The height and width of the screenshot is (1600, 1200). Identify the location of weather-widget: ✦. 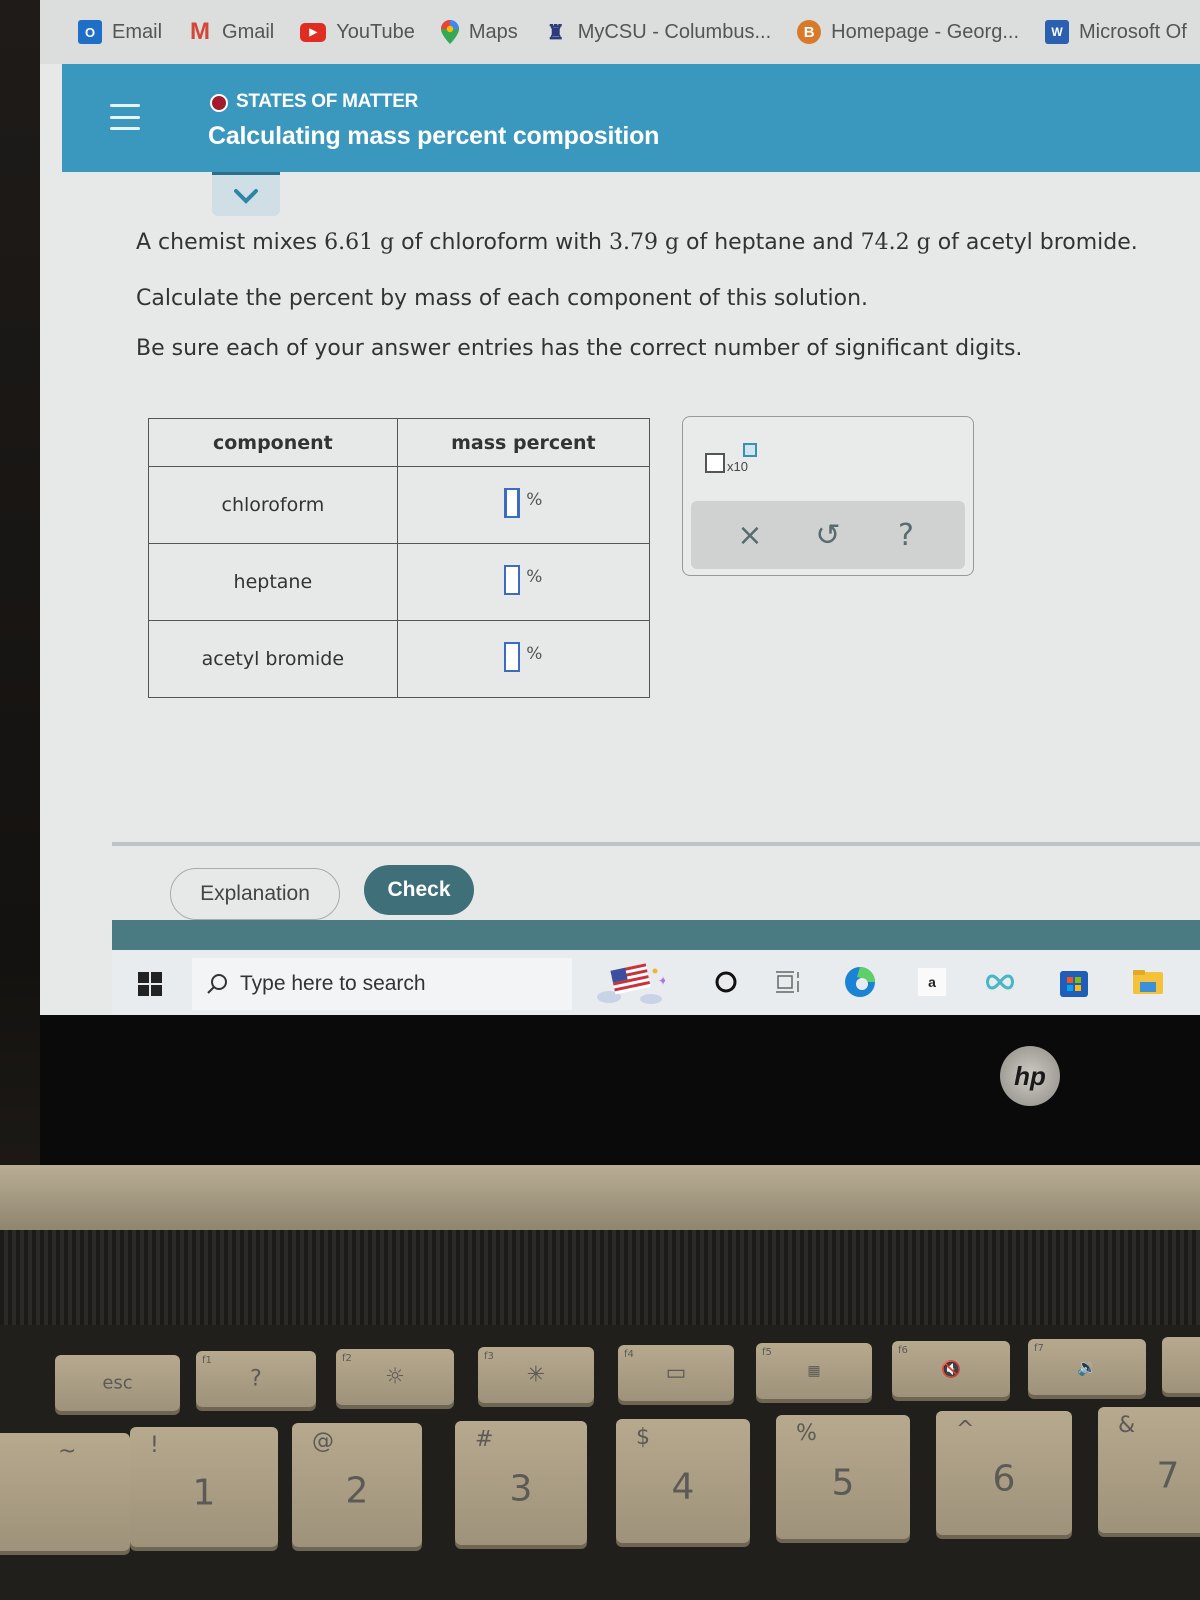
(630, 983).